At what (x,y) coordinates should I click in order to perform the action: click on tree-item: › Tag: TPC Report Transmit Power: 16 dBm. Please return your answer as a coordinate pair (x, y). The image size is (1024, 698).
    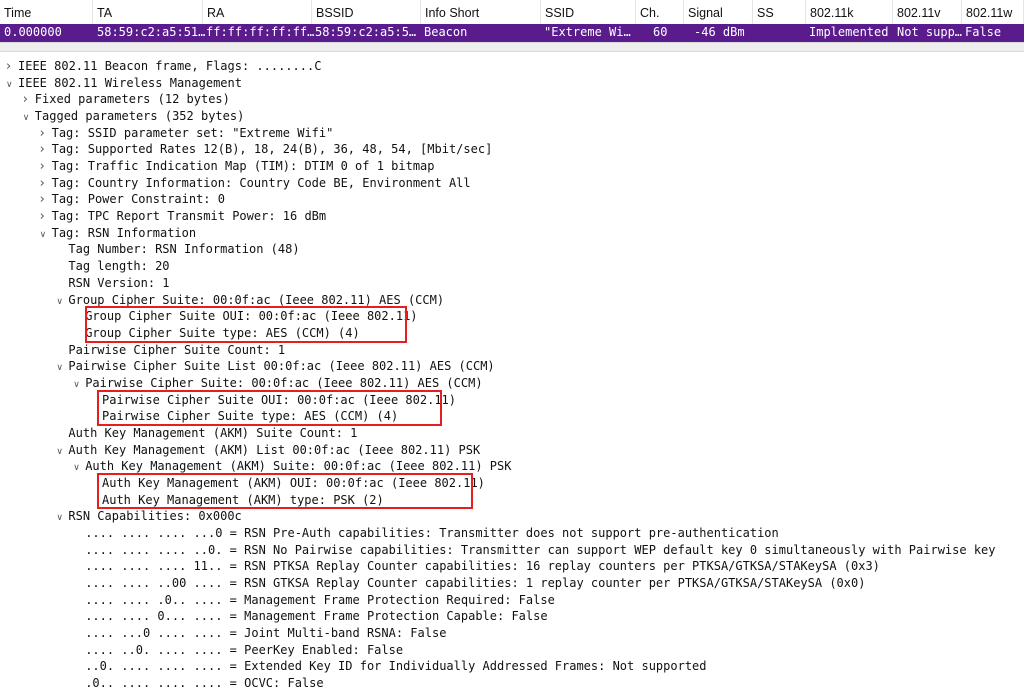
    Looking at the image, I should click on (183, 216).